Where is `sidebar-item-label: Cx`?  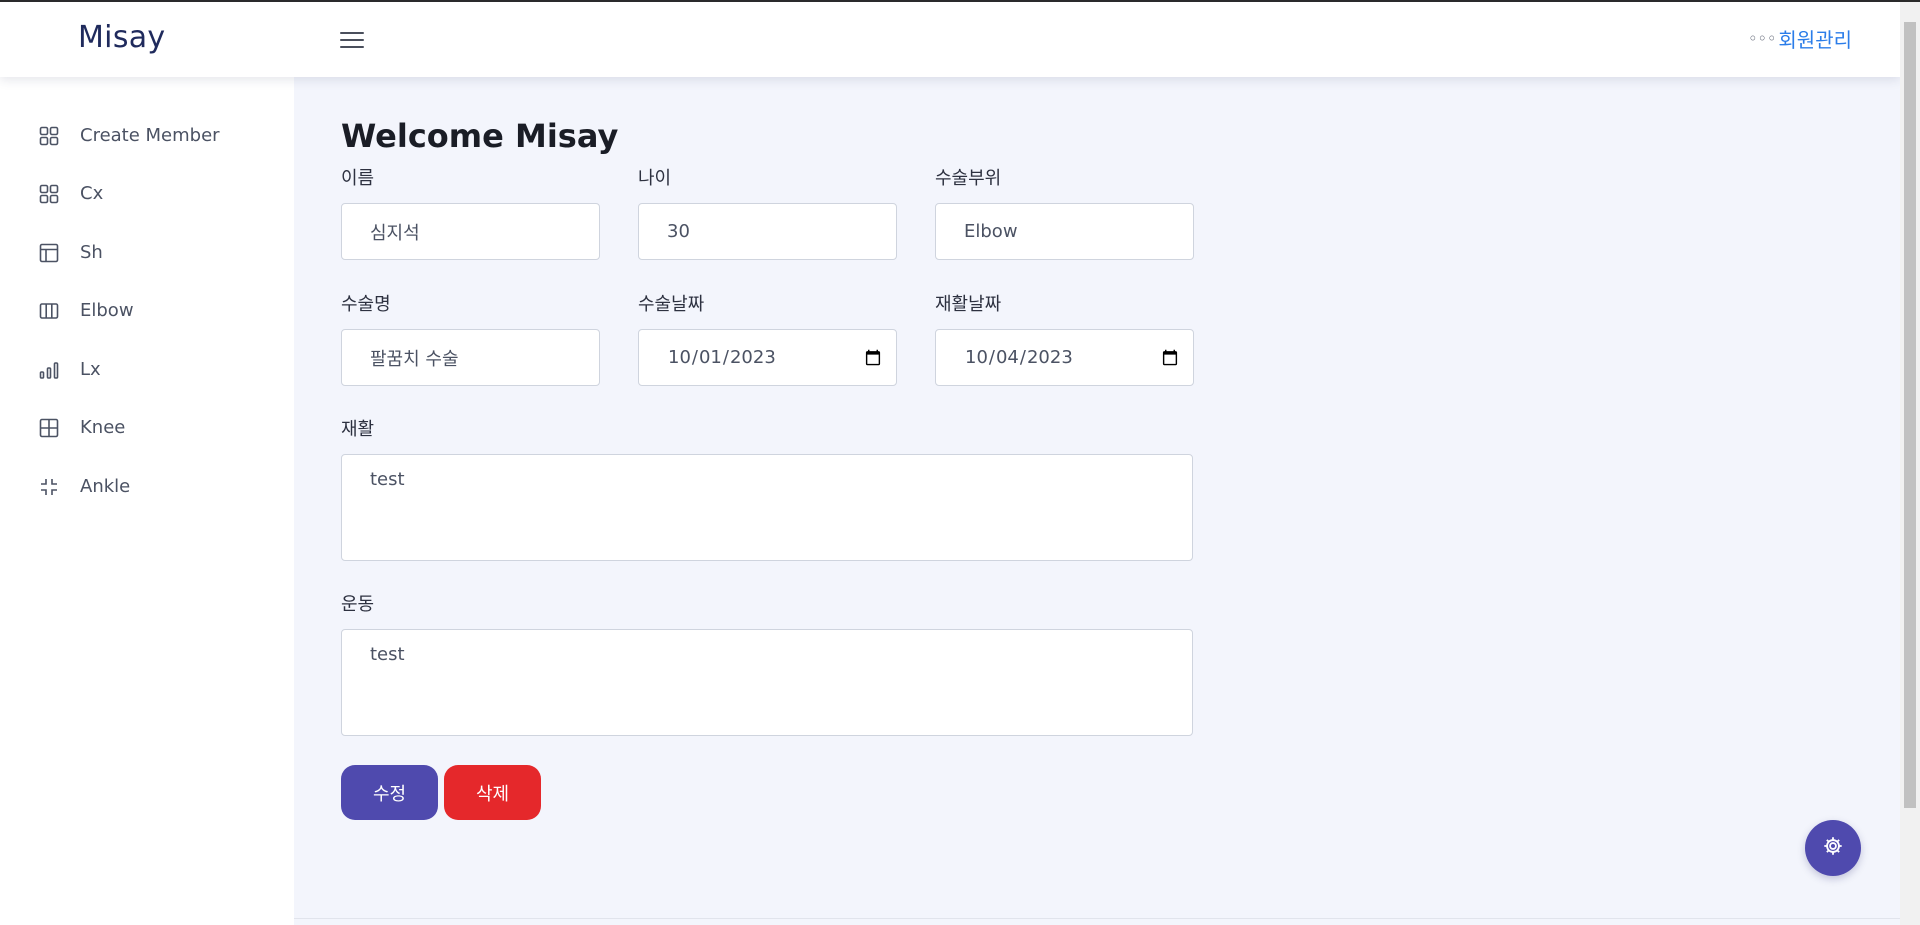 sidebar-item-label: Cx is located at coordinates (92, 193).